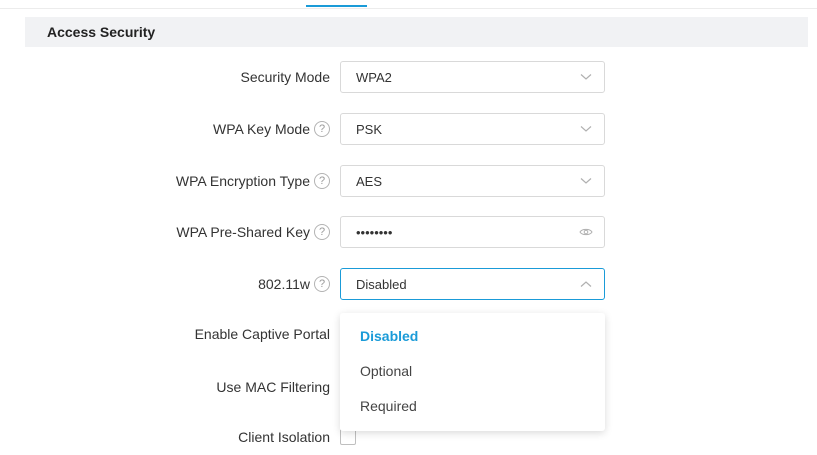 This screenshot has width=817, height=455. What do you see at coordinates (336, 6) in the screenshot?
I see `active-tab-indicator` at bounding box center [336, 6].